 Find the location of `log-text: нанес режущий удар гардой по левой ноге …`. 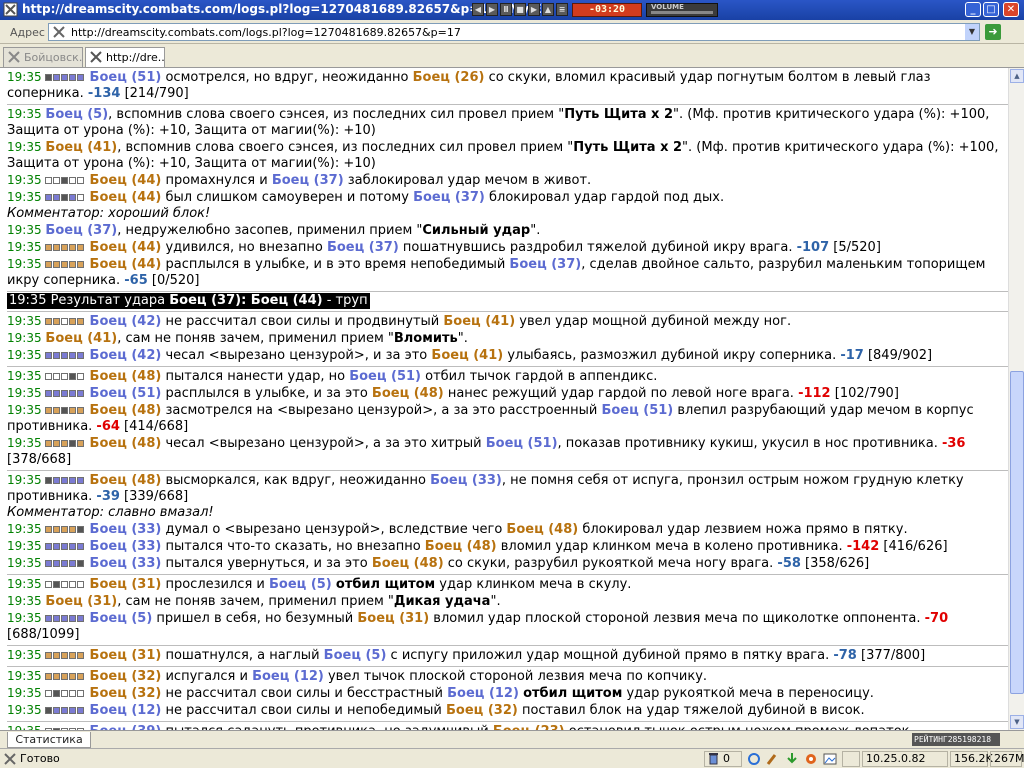

log-text: нанес режущий удар гардой по левой ноге … is located at coordinates (621, 393).